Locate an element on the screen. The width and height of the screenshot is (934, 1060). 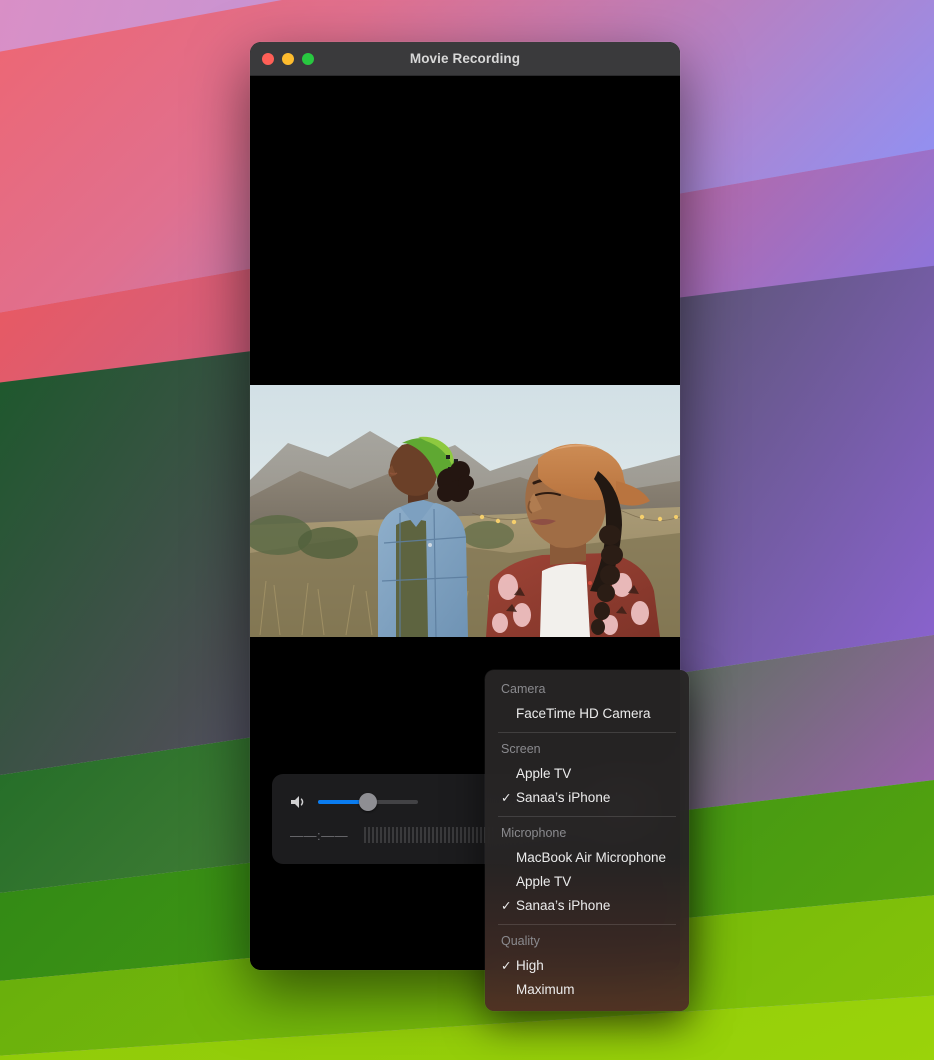
video-still-graphic is located at coordinates (465, 511).